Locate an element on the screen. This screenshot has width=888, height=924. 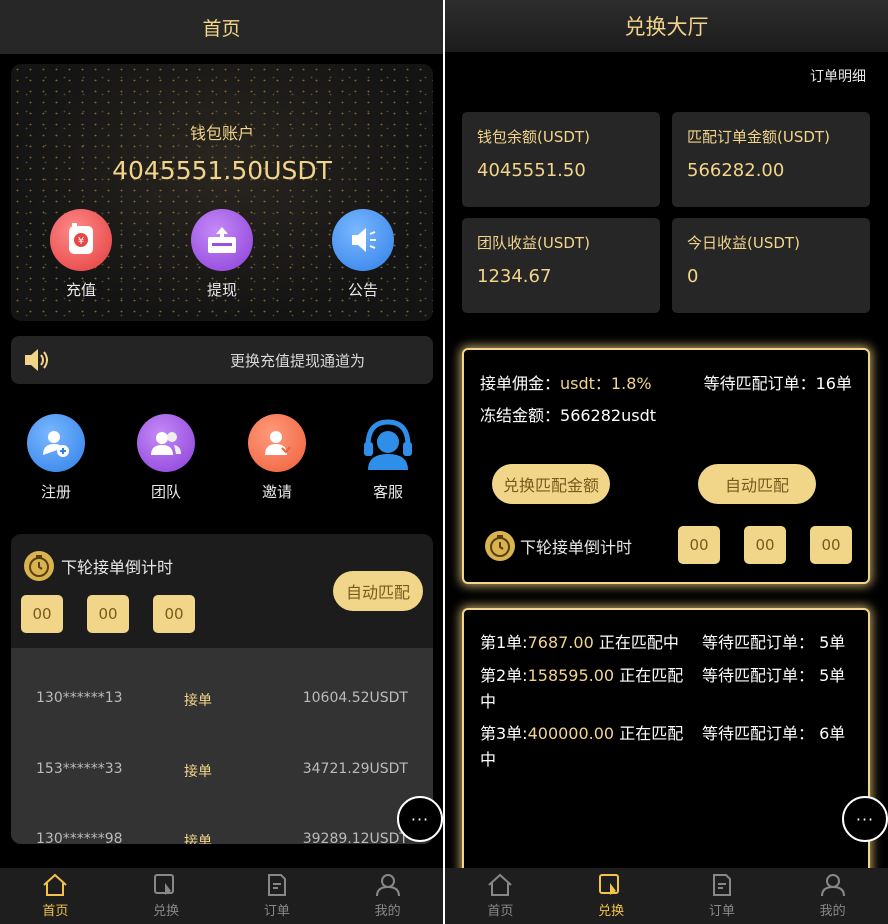
list-item: 第1单:7687.00 正在匹配中 is located at coordinates (582, 643).